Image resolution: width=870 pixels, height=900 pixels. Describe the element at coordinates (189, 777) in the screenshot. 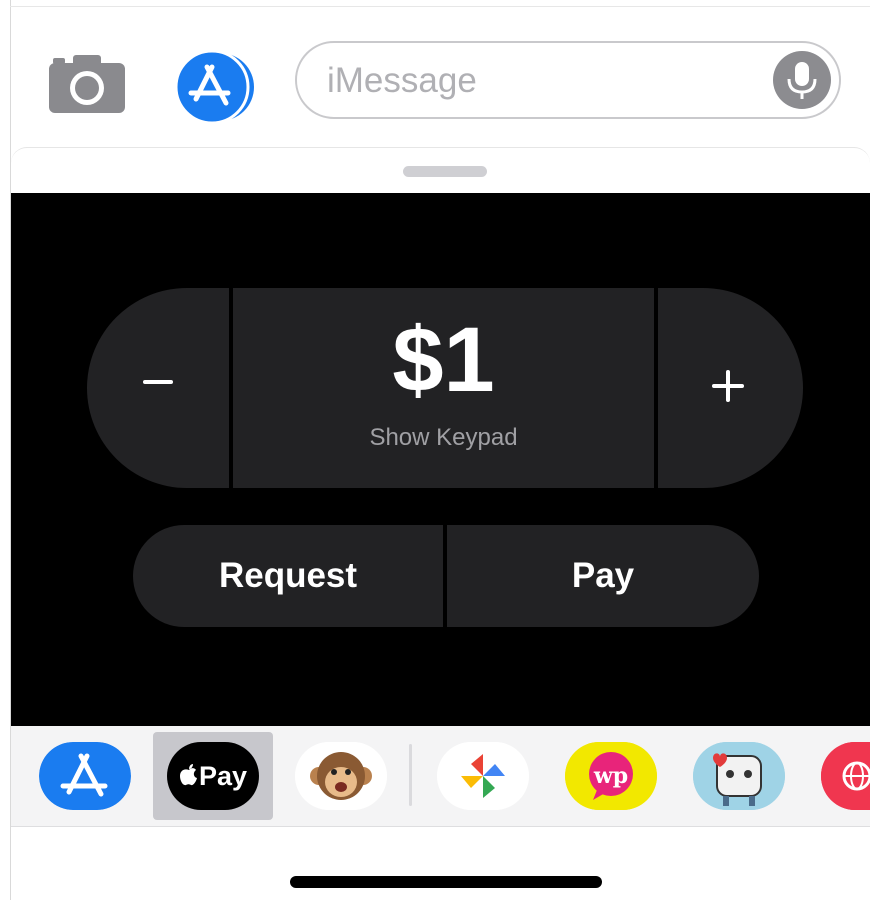

I see `apple-logo-icon` at that location.